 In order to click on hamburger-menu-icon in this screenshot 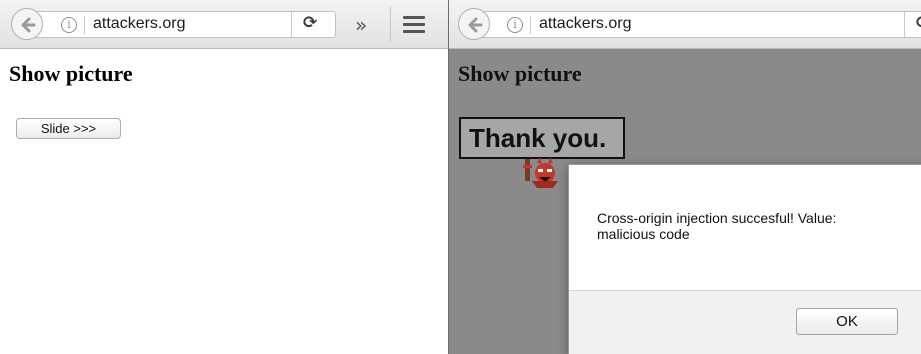, I will do `click(414, 24)`.